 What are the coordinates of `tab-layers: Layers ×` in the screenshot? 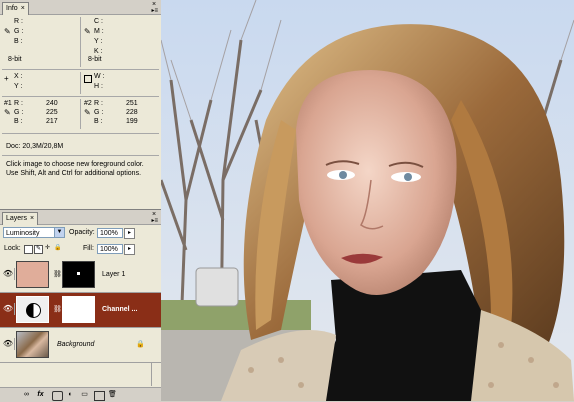 It's located at (20, 218).